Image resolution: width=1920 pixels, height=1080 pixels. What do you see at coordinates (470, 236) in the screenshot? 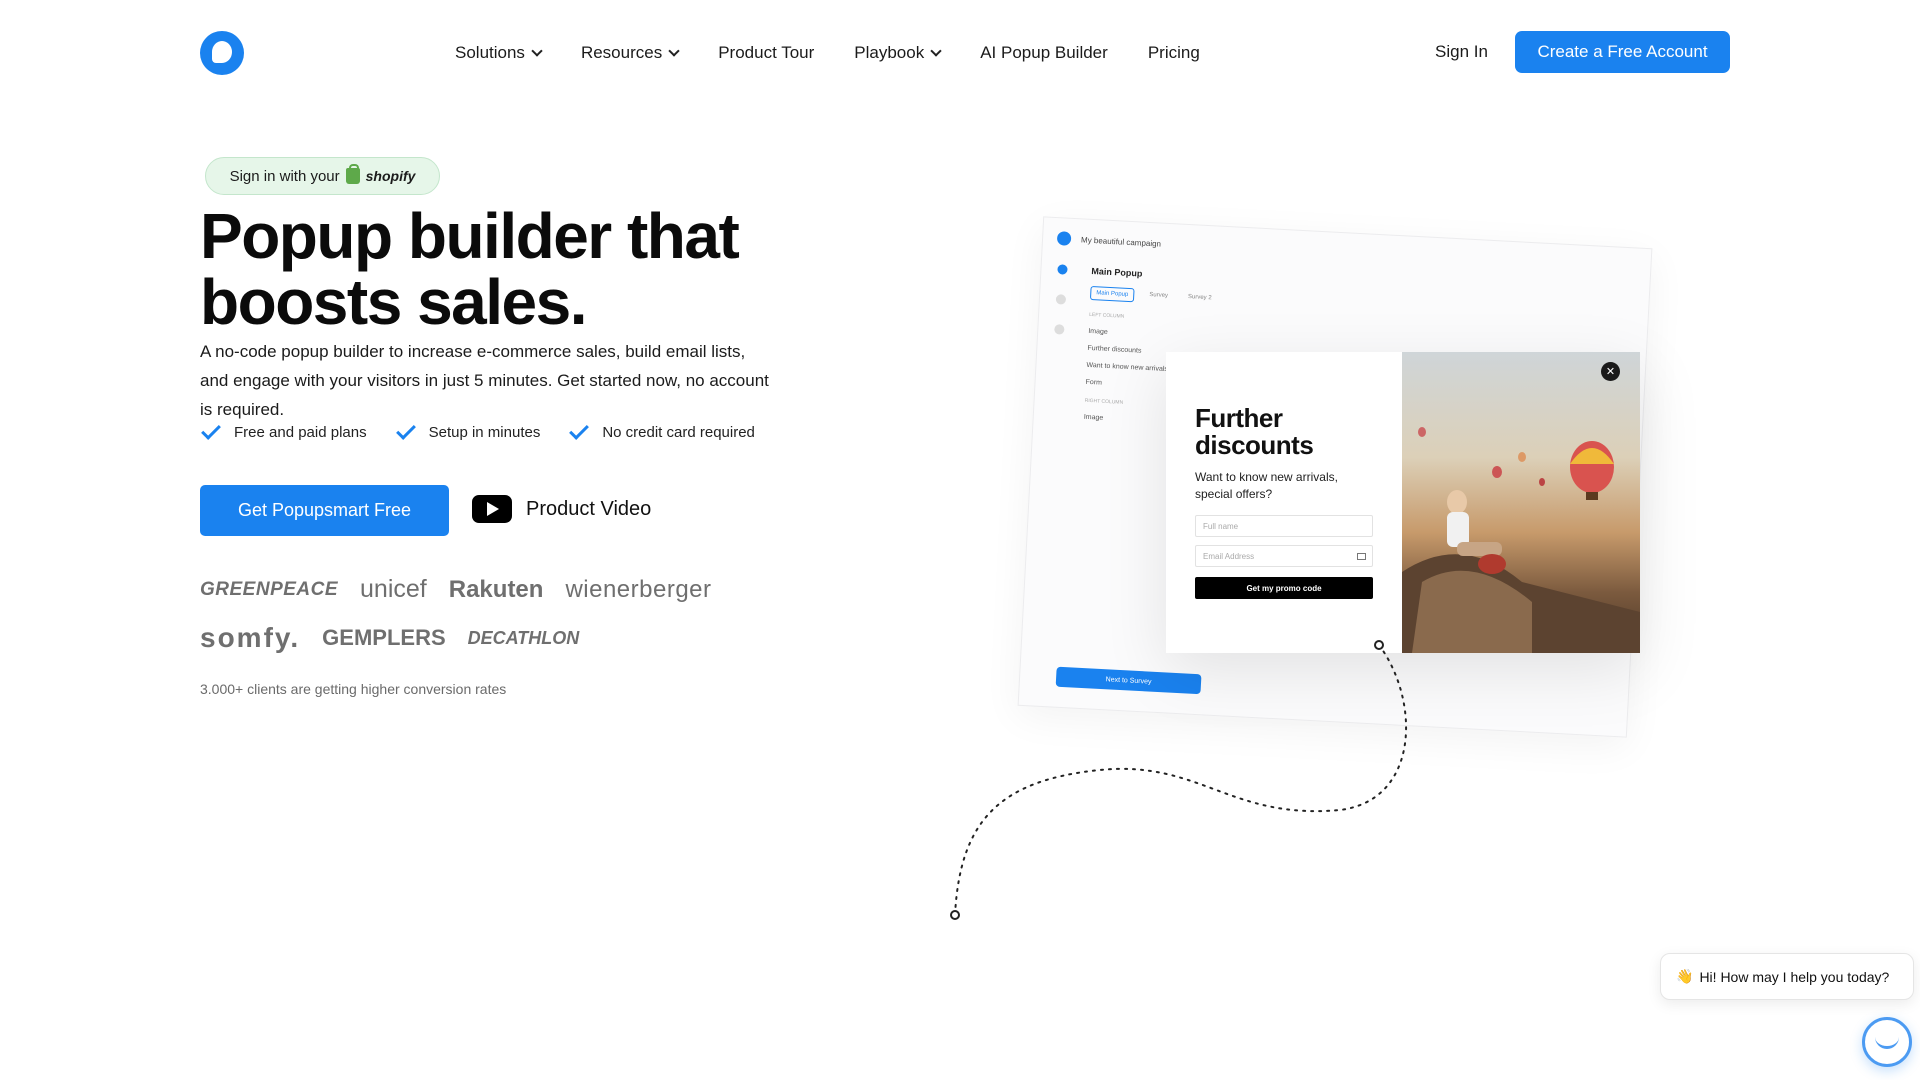
I see `hero-title-line-1: Popup builder that` at bounding box center [470, 236].